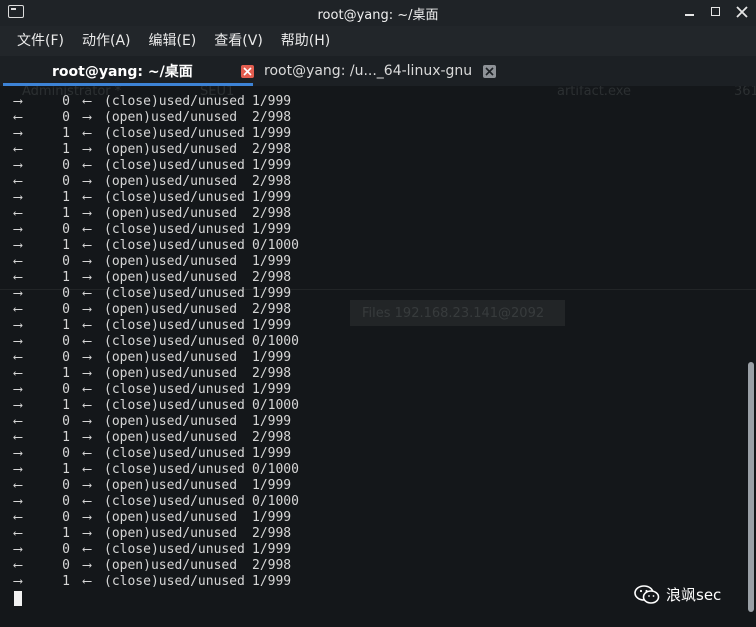 This screenshot has width=756, height=627. Describe the element at coordinates (751, 487) in the screenshot. I see `scrollbar-thumb` at that location.